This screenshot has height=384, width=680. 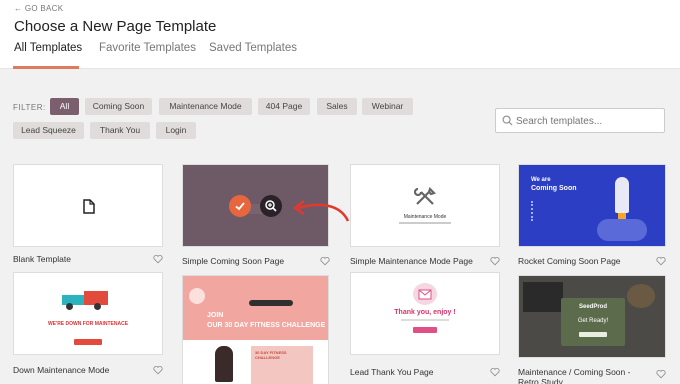 I want to click on tools-icon, so click(x=425, y=196).